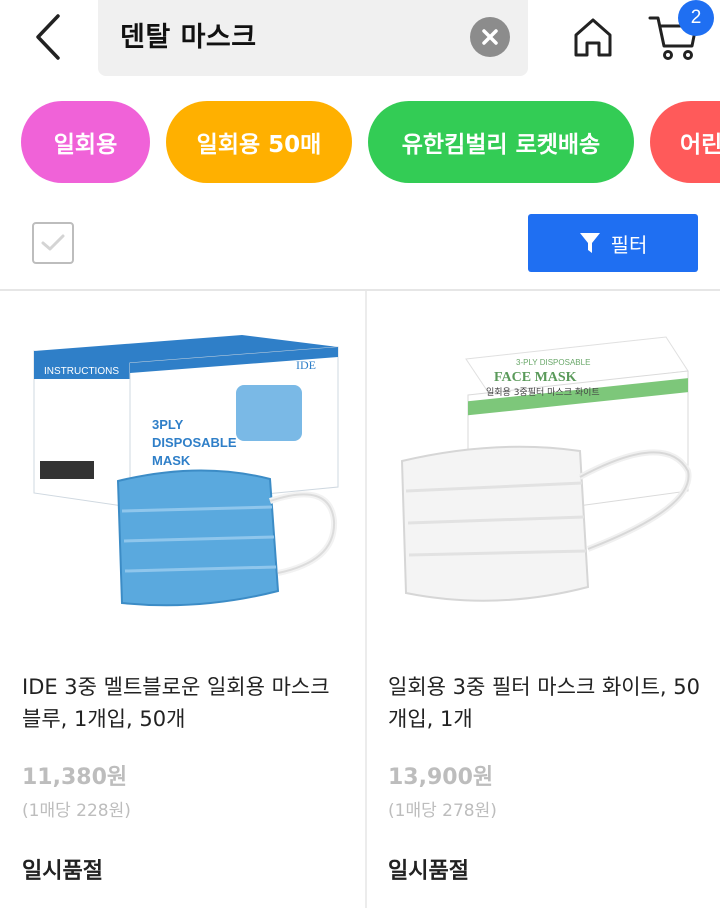 The width and height of the screenshot is (720, 908). I want to click on filter-label: 필터, so click(629, 244).